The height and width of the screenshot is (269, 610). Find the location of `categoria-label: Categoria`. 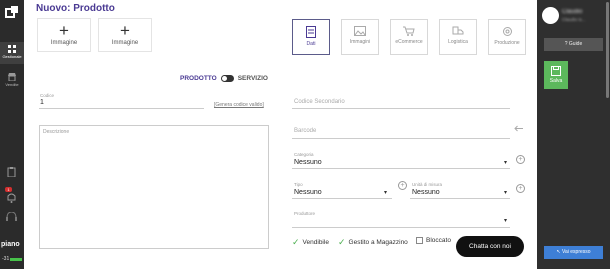

categoria-label: Categoria is located at coordinates (304, 154).